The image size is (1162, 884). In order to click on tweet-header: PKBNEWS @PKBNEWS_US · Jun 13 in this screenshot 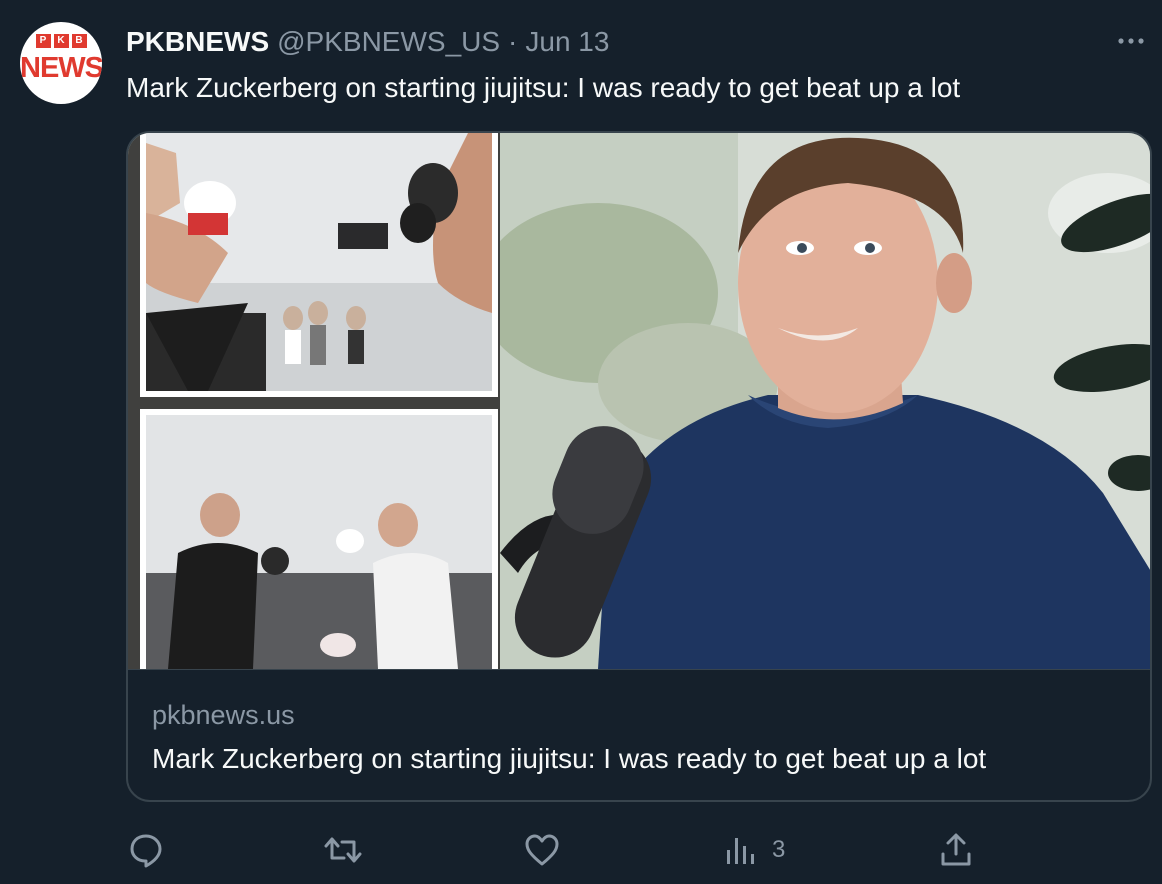, I will do `click(367, 42)`.